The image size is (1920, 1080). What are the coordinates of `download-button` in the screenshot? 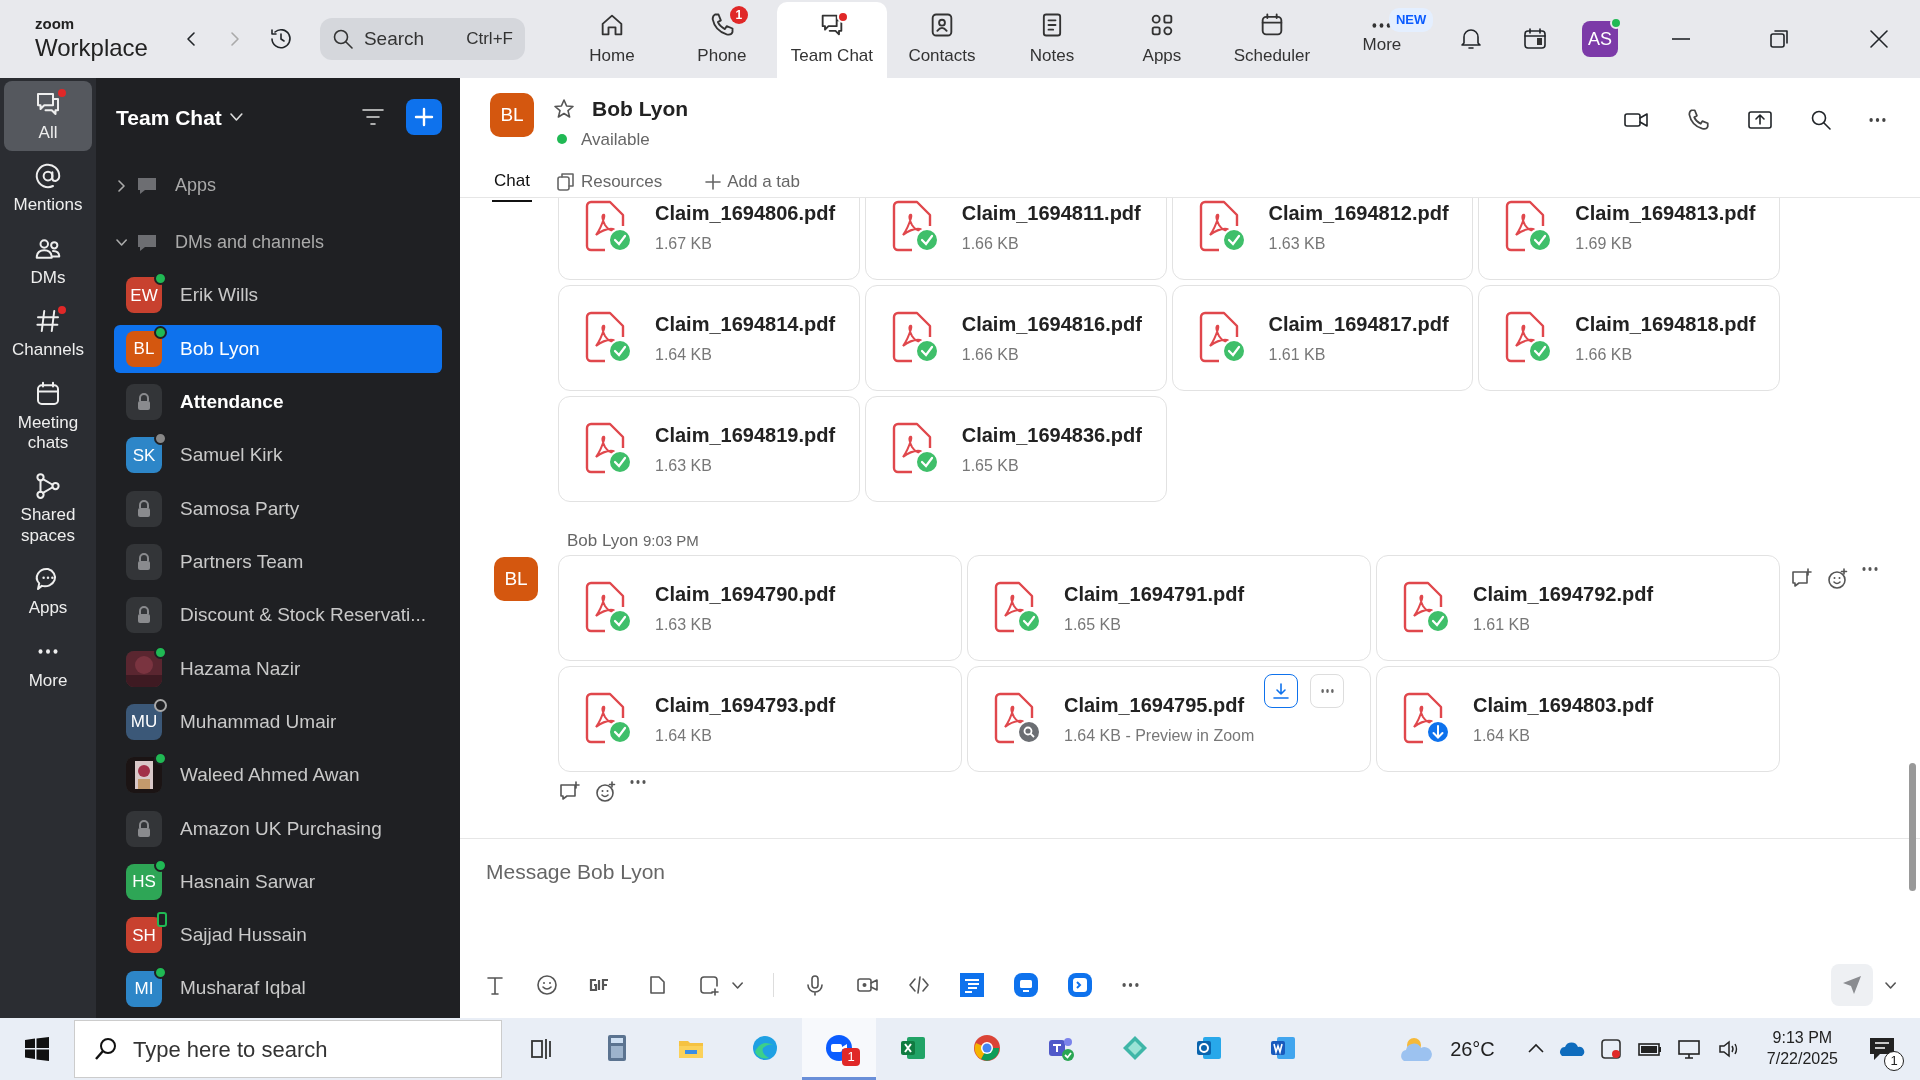 It's located at (1281, 691).